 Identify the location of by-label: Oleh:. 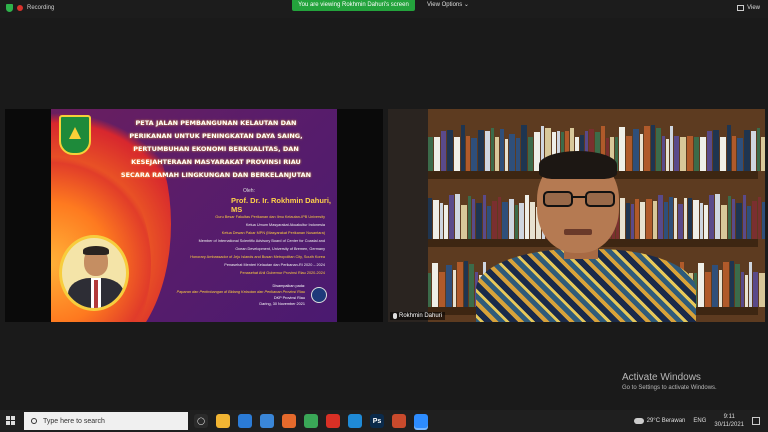
(249, 191).